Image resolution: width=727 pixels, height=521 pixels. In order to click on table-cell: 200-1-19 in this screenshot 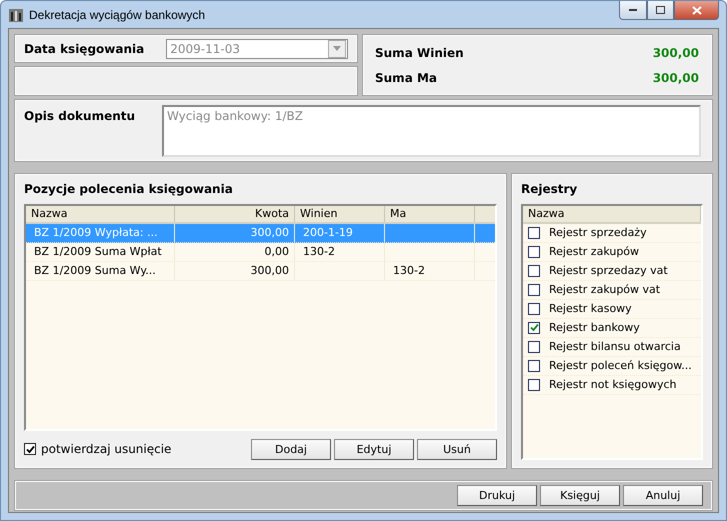, I will do `click(340, 233)`.